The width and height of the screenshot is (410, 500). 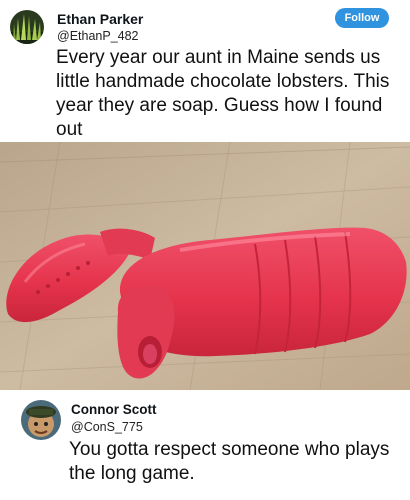 What do you see at coordinates (114, 409) in the screenshot?
I see `author-name: Connor Scott` at bounding box center [114, 409].